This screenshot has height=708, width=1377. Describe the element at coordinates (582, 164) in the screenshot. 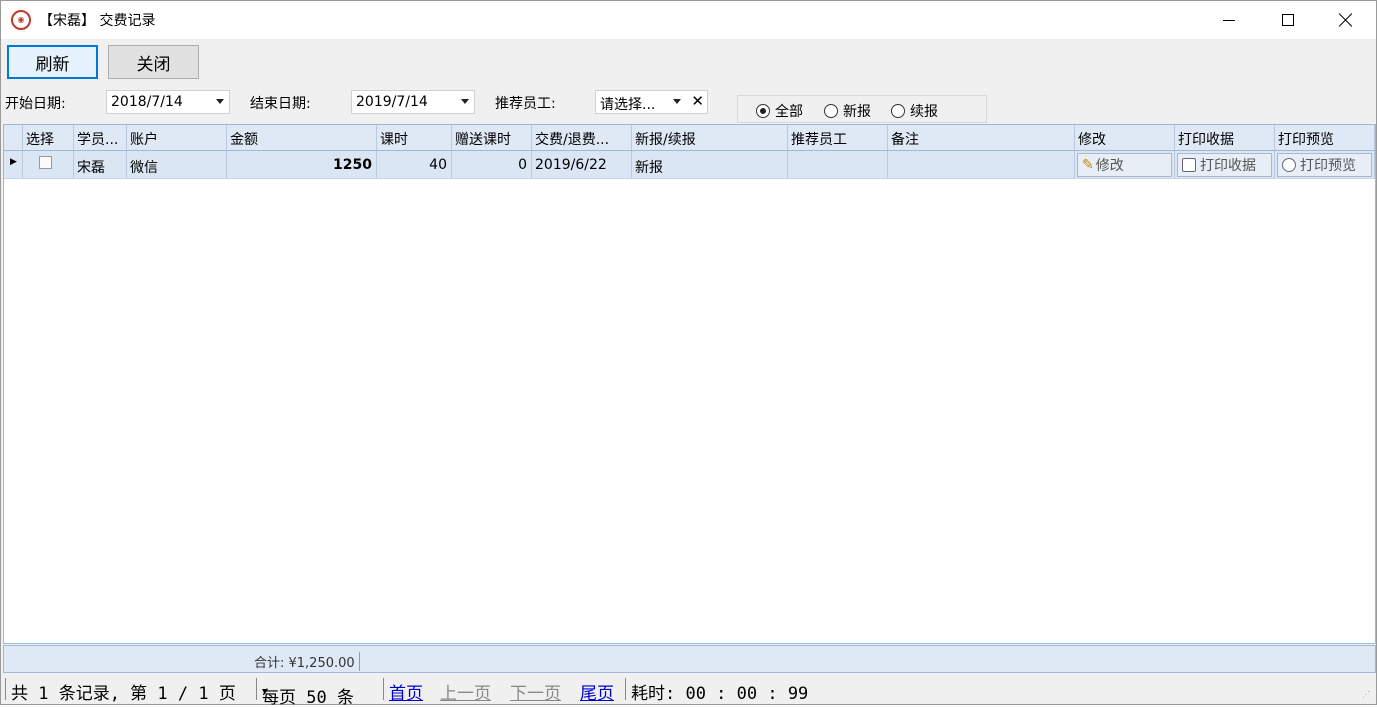

I see `date-cell: 2019/6/22` at that location.